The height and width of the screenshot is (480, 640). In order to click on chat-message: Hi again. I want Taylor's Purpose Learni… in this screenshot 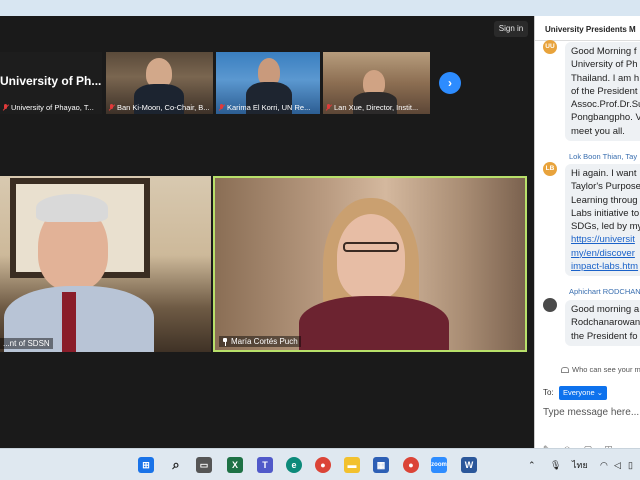, I will do `click(602, 220)`.